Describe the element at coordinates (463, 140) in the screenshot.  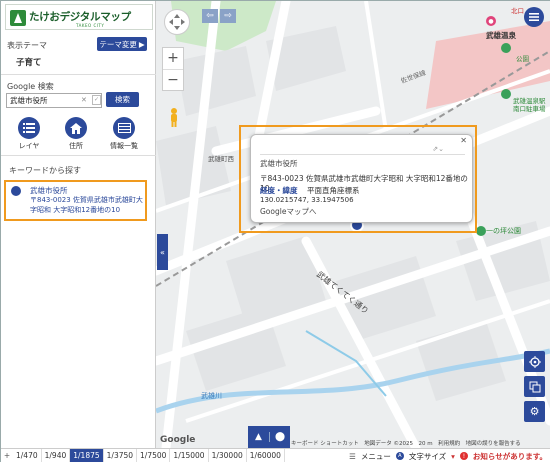
I see `close-icon: ✕` at that location.